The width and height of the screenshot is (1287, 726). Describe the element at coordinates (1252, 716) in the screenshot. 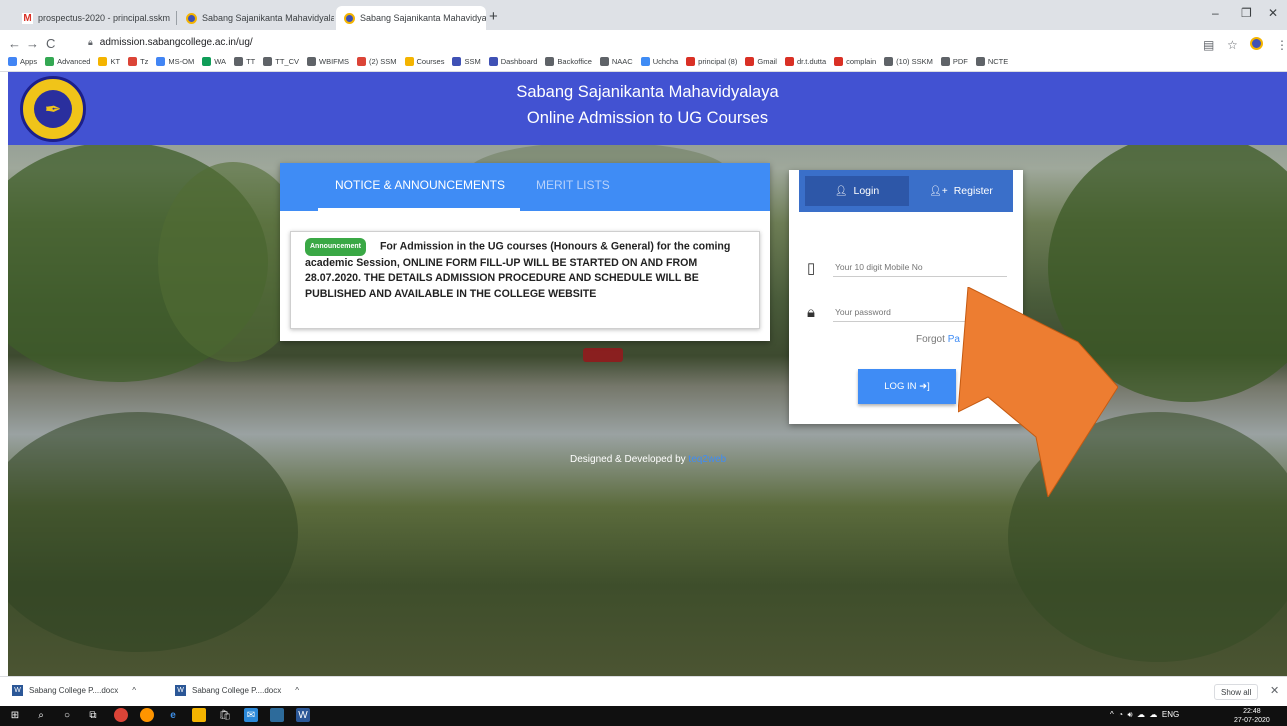

I see `clock: 22:48 27-07-2020` at that location.